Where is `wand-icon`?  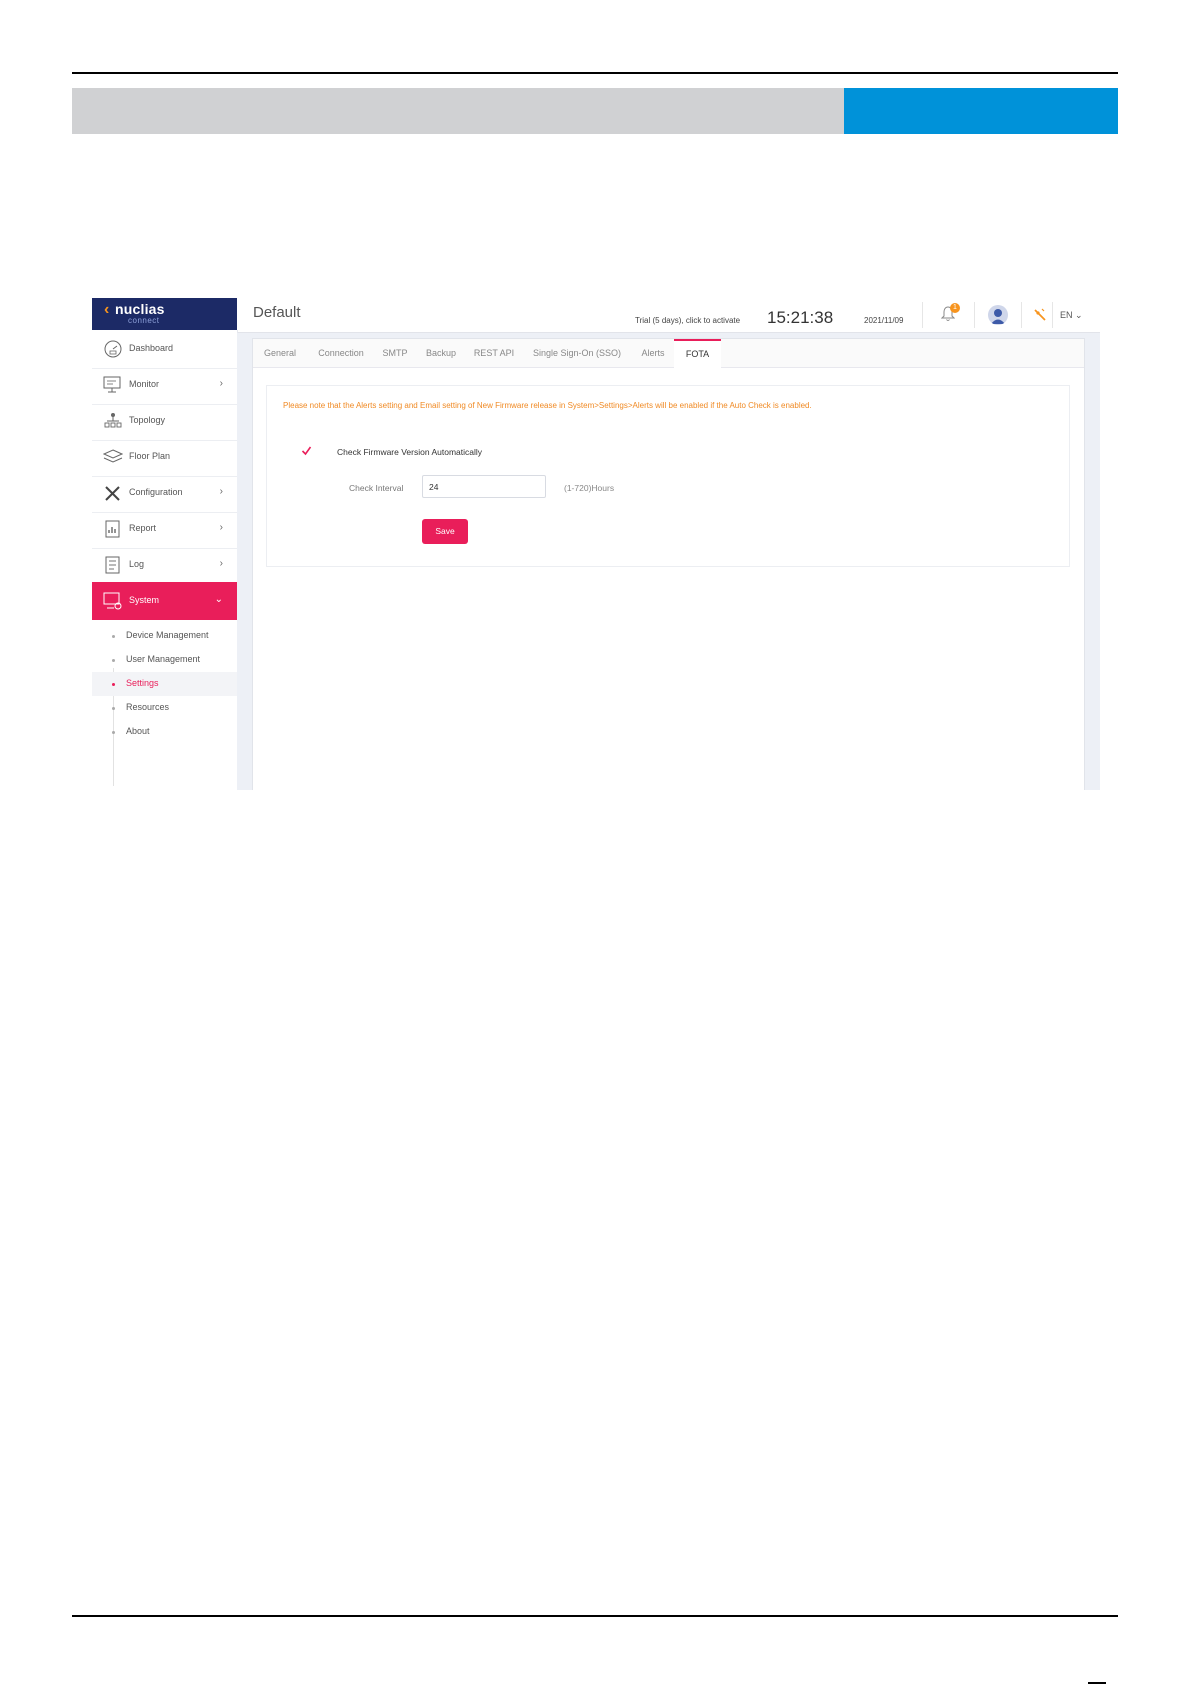
wand-icon is located at coordinates (1040, 315).